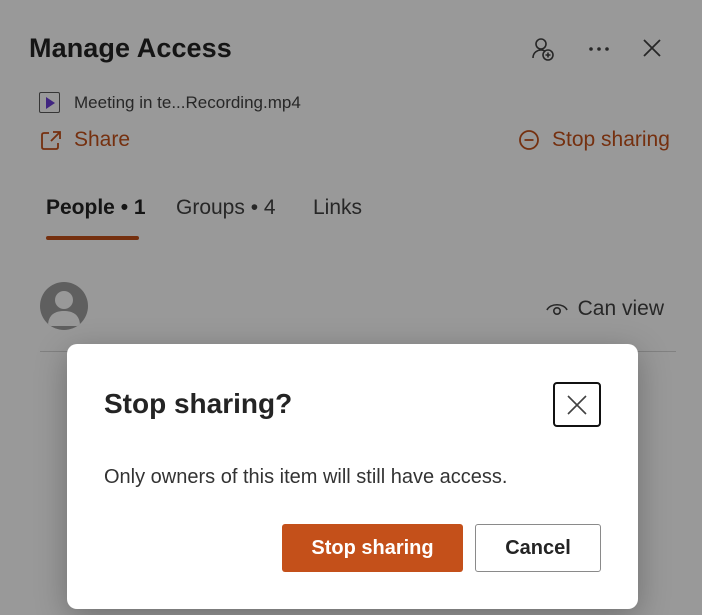 The image size is (702, 615). I want to click on dialog-close-button, so click(577, 404).